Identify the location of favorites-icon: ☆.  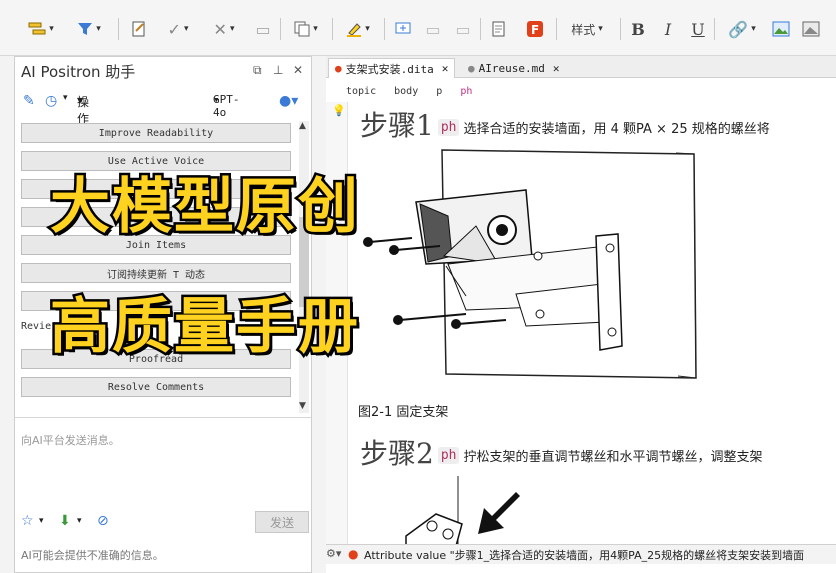
(27, 521).